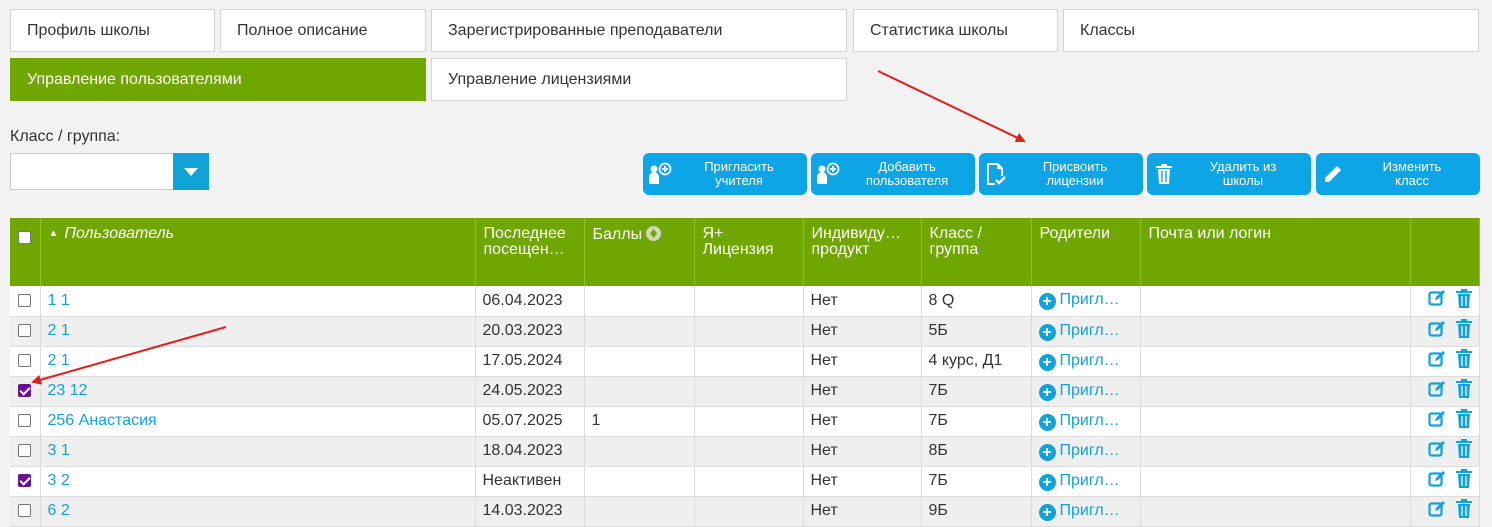 This screenshot has height=527, width=1492. I want to click on col-parents: Родители, so click(1086, 252).